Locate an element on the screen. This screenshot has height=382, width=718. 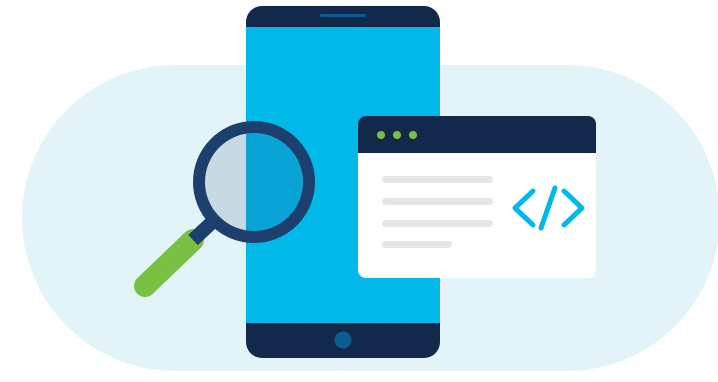
browser-window-icon is located at coordinates (477, 197).